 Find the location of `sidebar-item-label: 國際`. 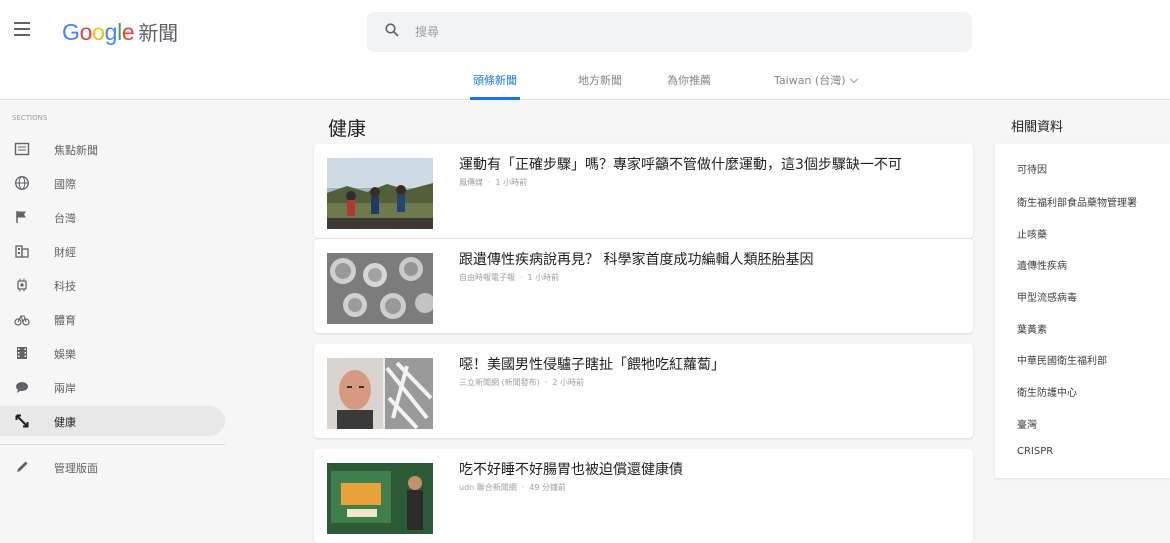

sidebar-item-label: 國際 is located at coordinates (65, 184).